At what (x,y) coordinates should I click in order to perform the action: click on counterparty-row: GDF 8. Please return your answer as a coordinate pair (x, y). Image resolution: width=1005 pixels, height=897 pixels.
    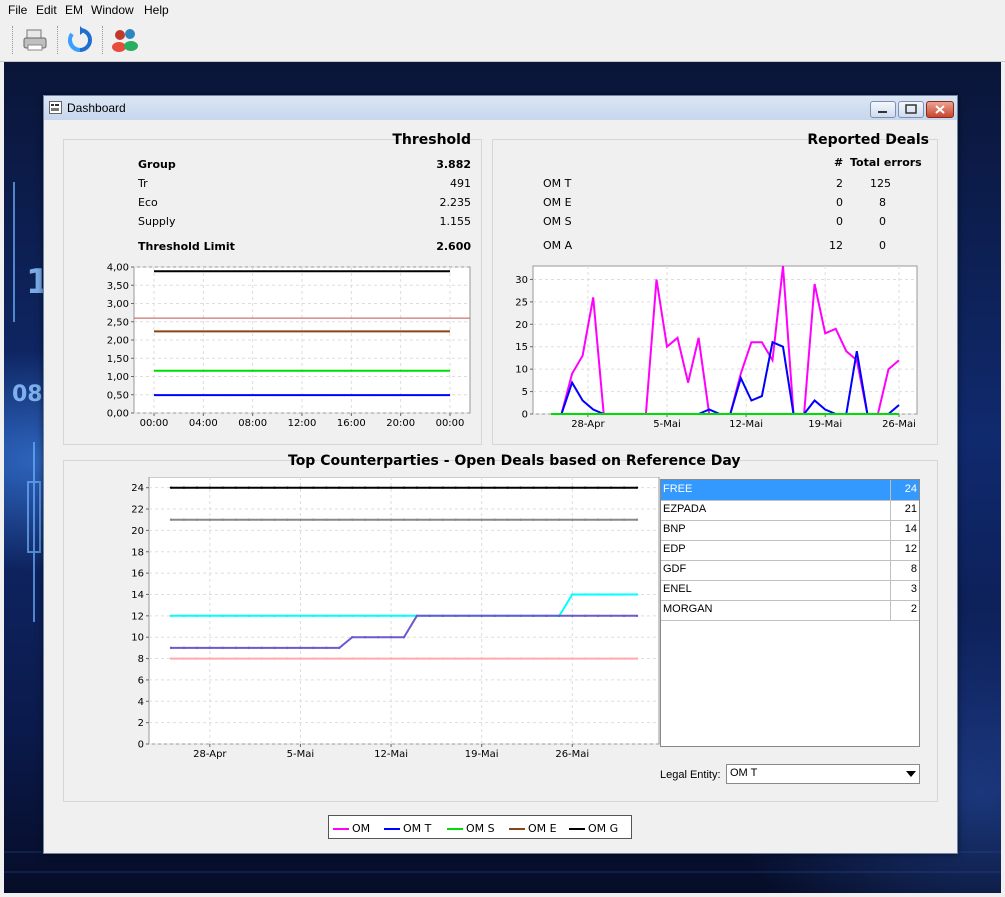
    Looking at the image, I should click on (790, 570).